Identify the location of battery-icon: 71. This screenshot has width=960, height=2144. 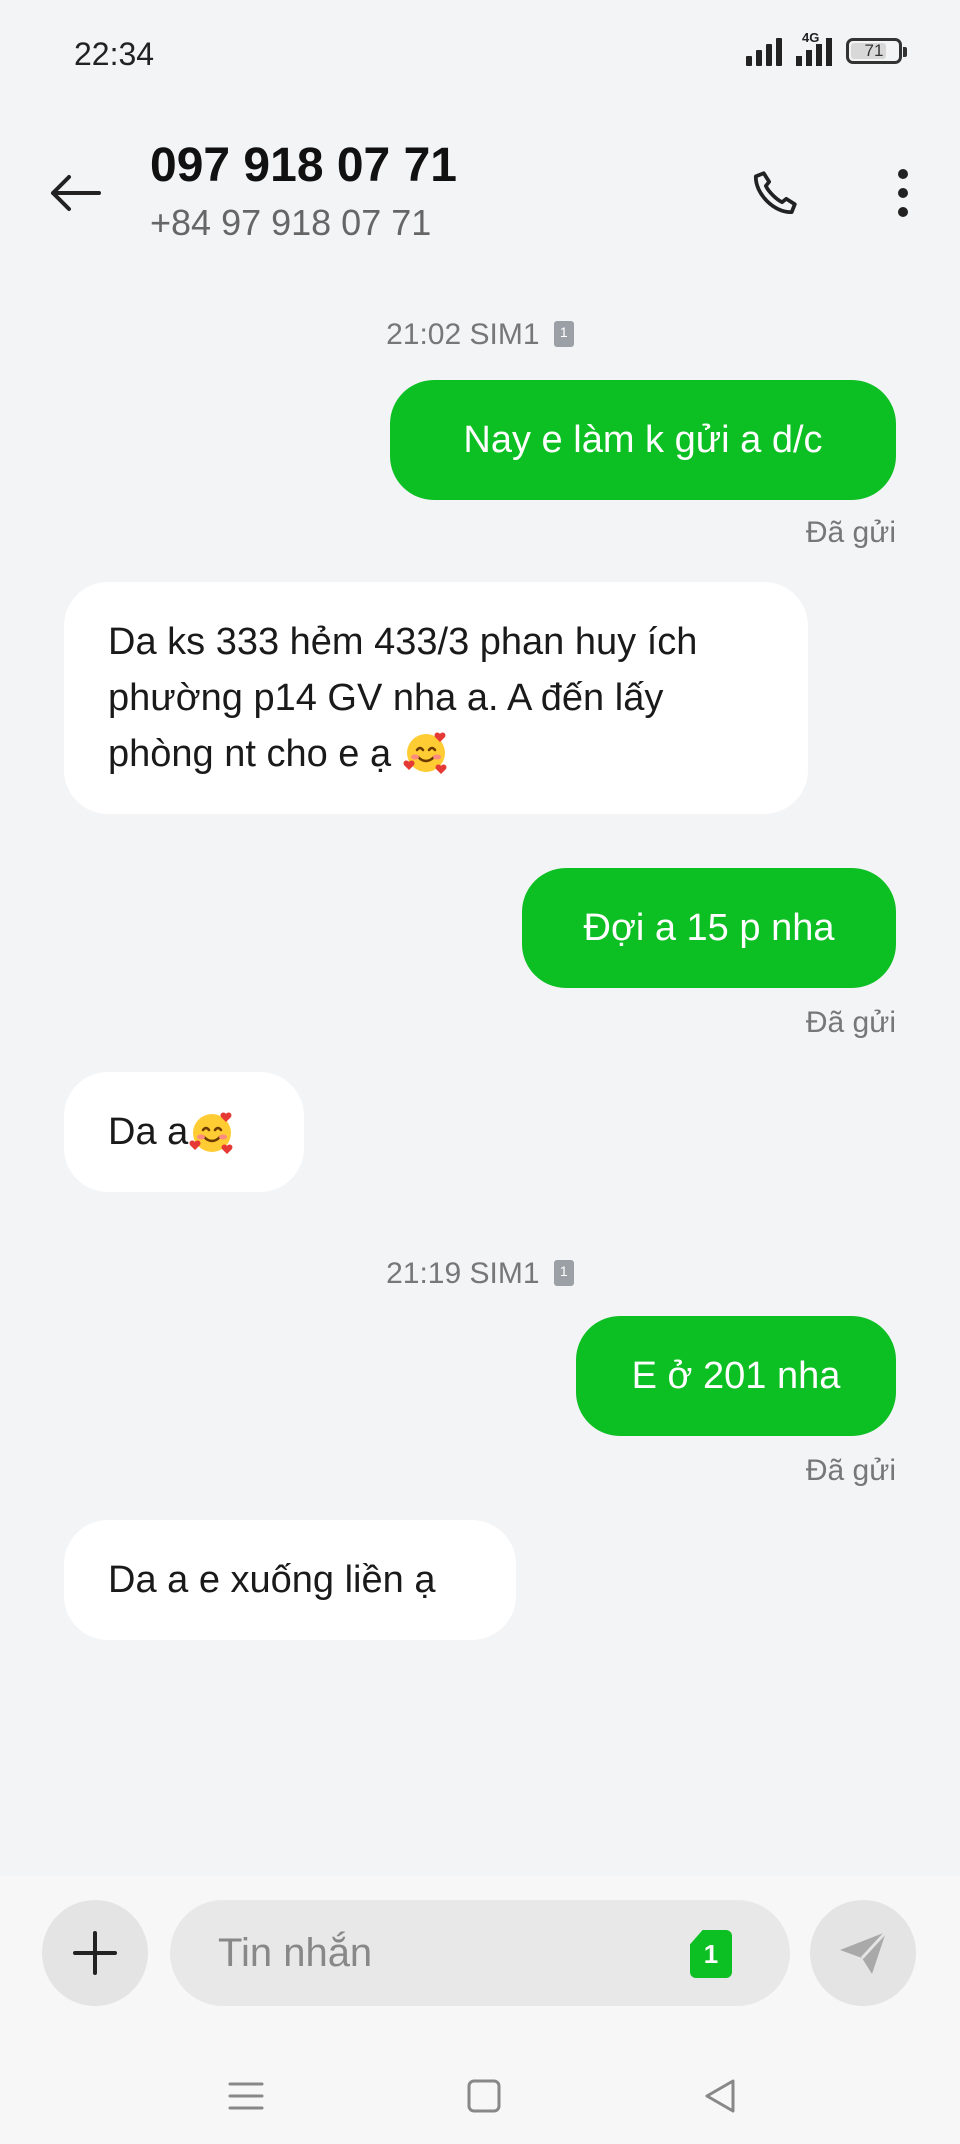
(876, 51).